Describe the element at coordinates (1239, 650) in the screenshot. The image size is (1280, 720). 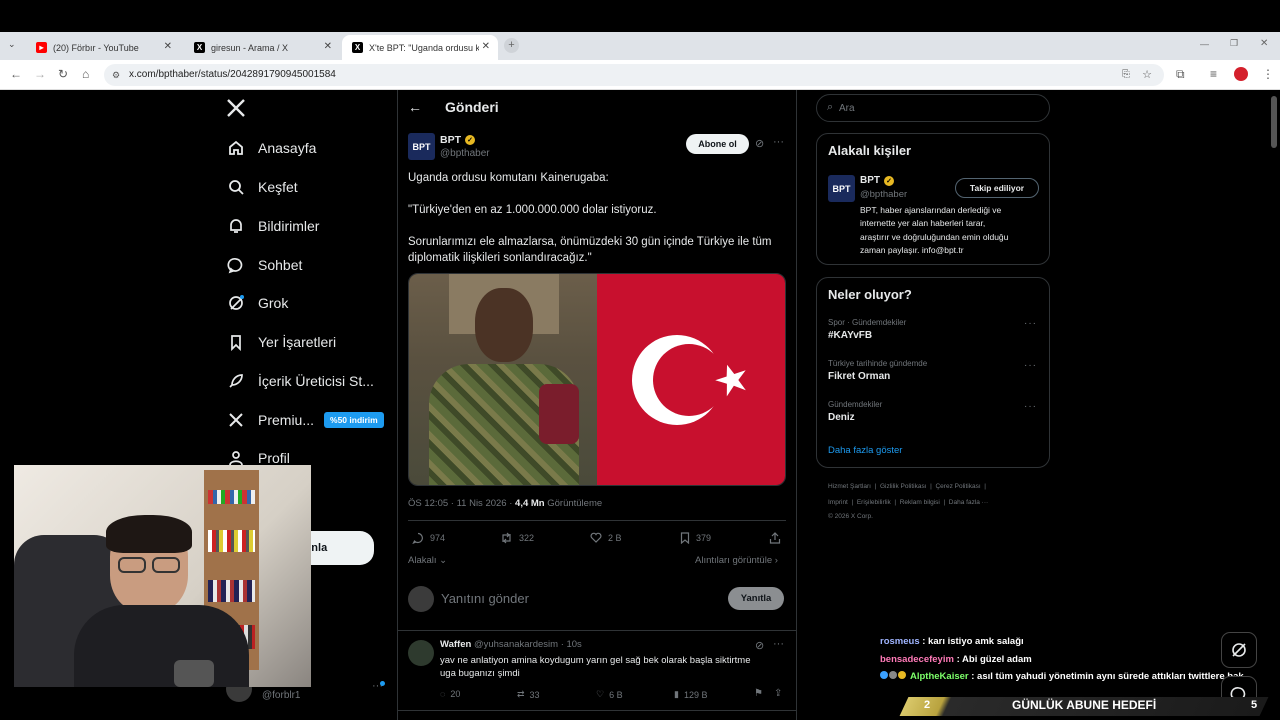
I see `grok-float-button` at that location.